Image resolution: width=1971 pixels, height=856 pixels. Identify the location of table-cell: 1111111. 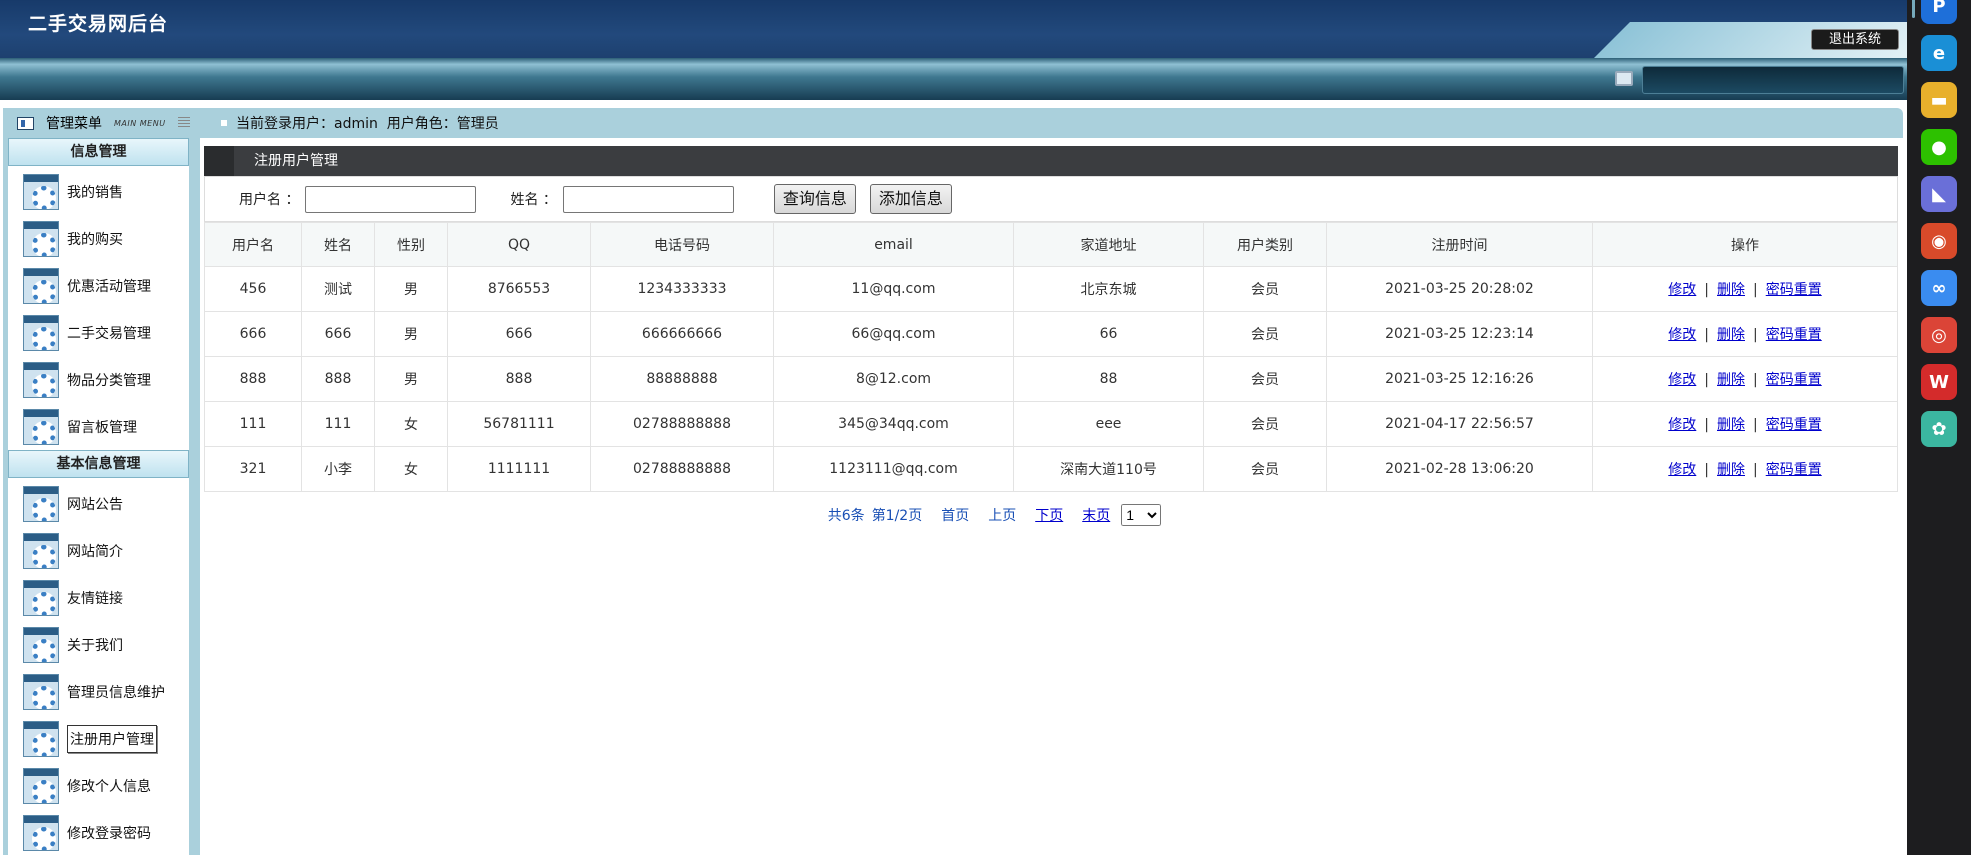
(519, 469).